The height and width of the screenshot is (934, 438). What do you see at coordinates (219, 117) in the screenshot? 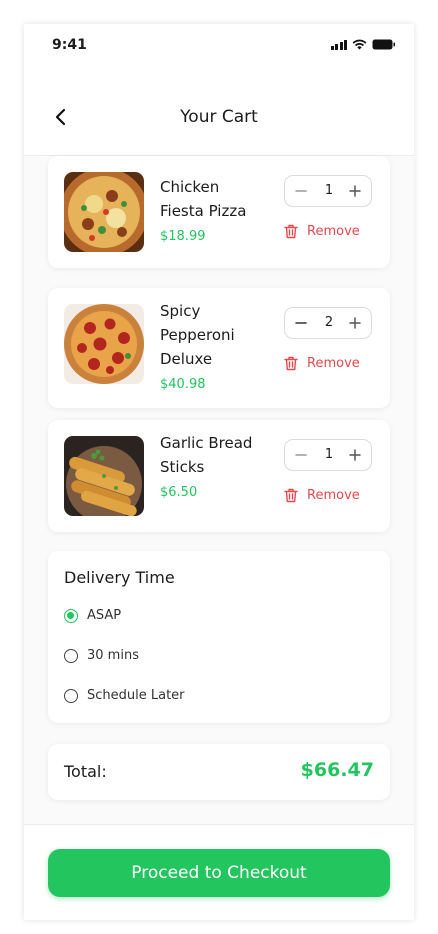
I see `page-title: Your Cart` at bounding box center [219, 117].